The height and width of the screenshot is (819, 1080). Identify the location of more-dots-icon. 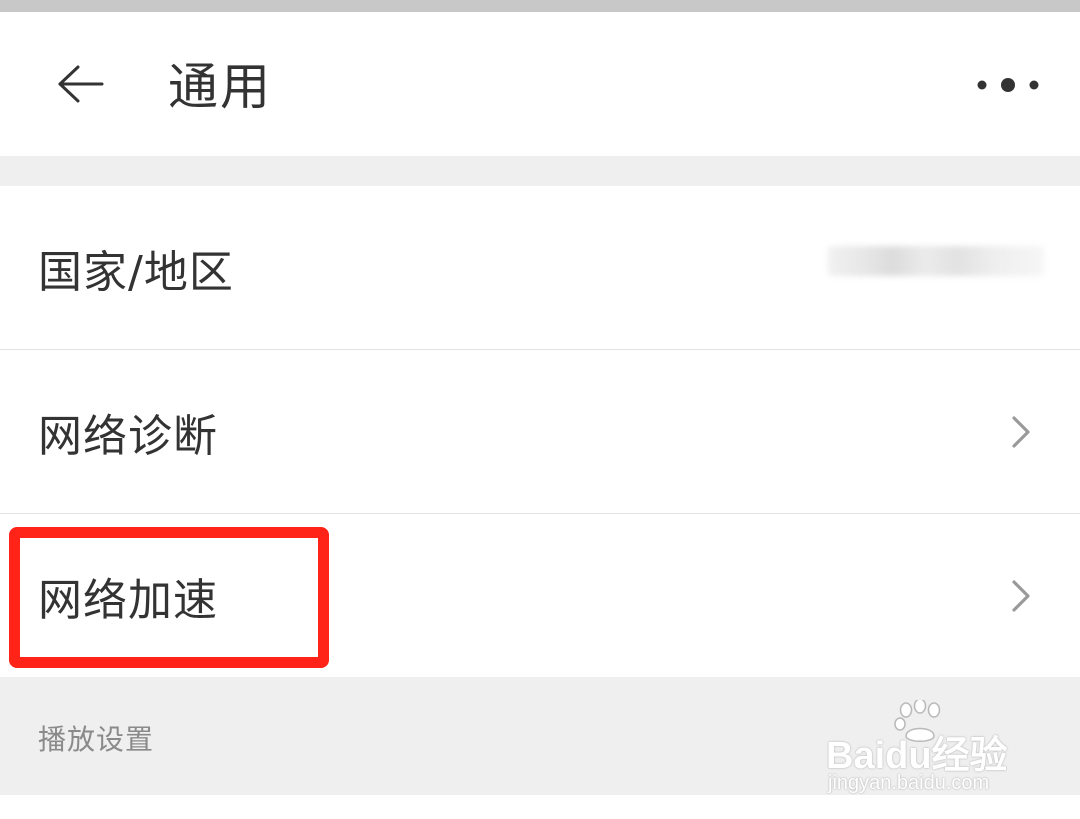
(1008, 85).